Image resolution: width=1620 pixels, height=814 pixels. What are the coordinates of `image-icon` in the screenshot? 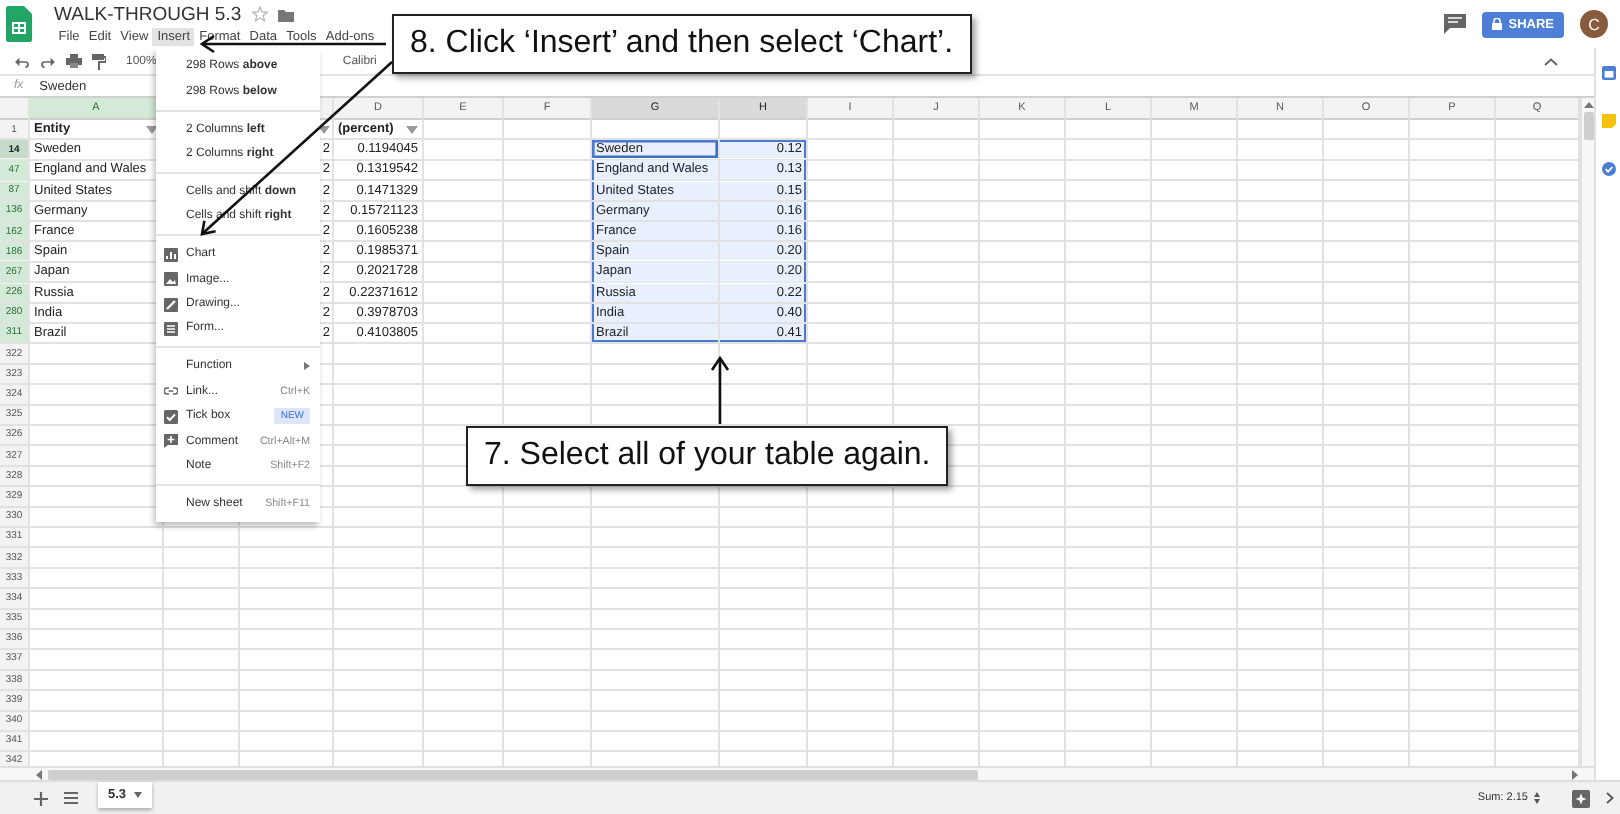 It's located at (171, 279).